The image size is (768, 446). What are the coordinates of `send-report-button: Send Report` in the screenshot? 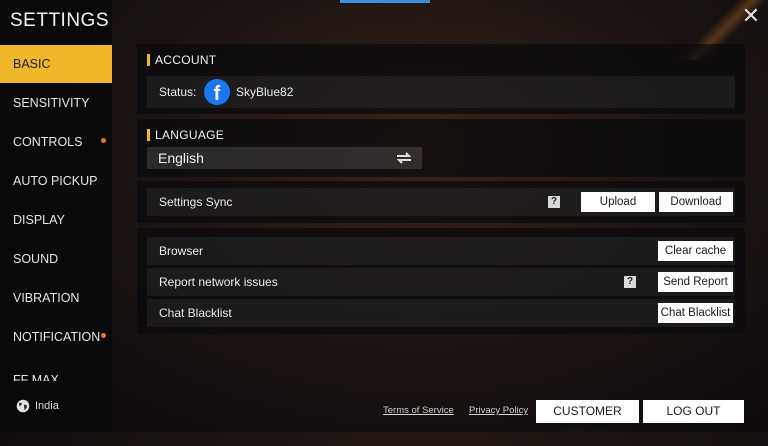 It's located at (695, 282).